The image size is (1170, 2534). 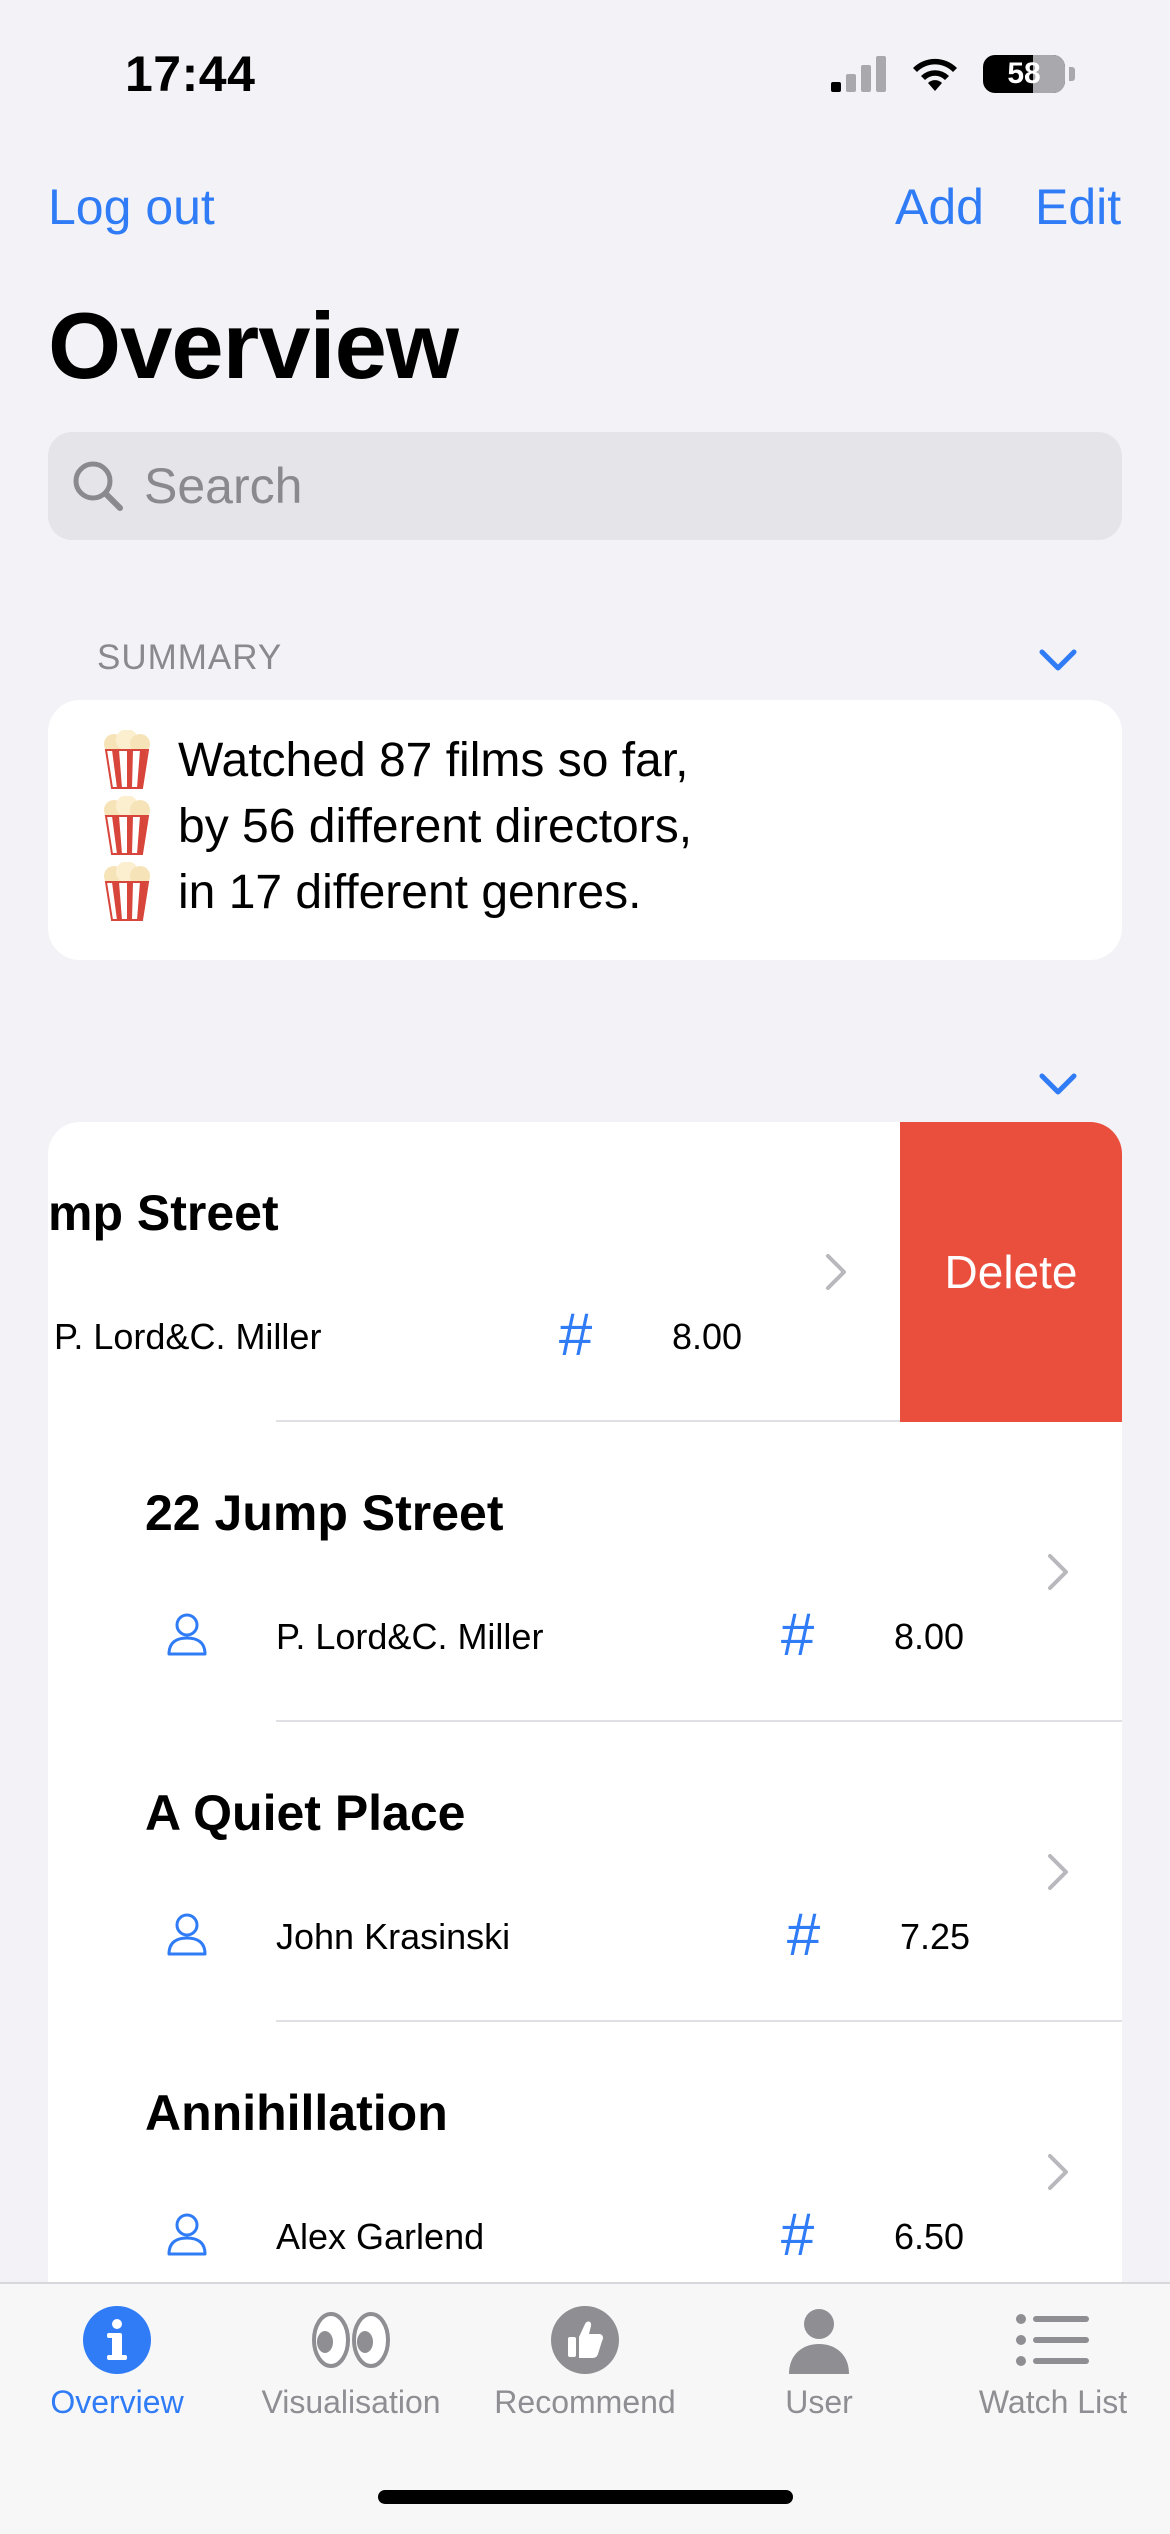 What do you see at coordinates (1053, 2402) in the screenshot?
I see `tab-label: Watch List` at bounding box center [1053, 2402].